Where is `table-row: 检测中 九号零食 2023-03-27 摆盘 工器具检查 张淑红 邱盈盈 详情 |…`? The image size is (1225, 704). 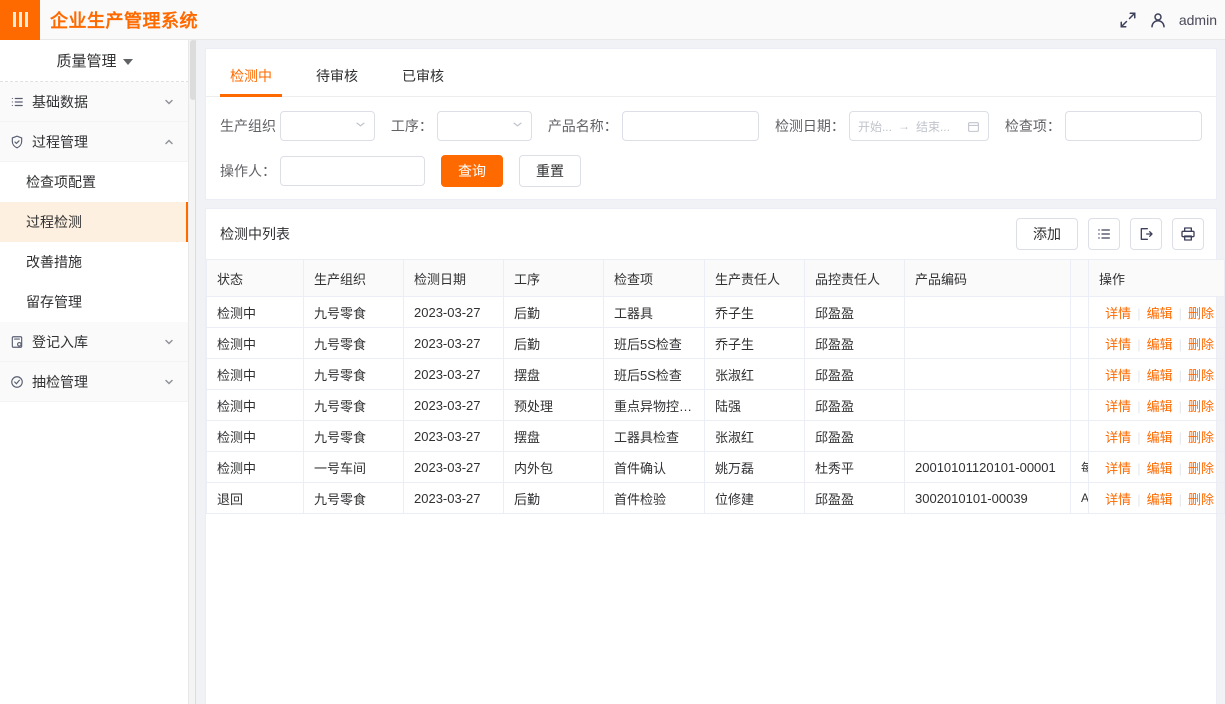 table-row: 检测中 九号零食 2023-03-27 摆盘 工器具检查 张淑红 邱盈盈 详情 |… is located at coordinates (715, 436).